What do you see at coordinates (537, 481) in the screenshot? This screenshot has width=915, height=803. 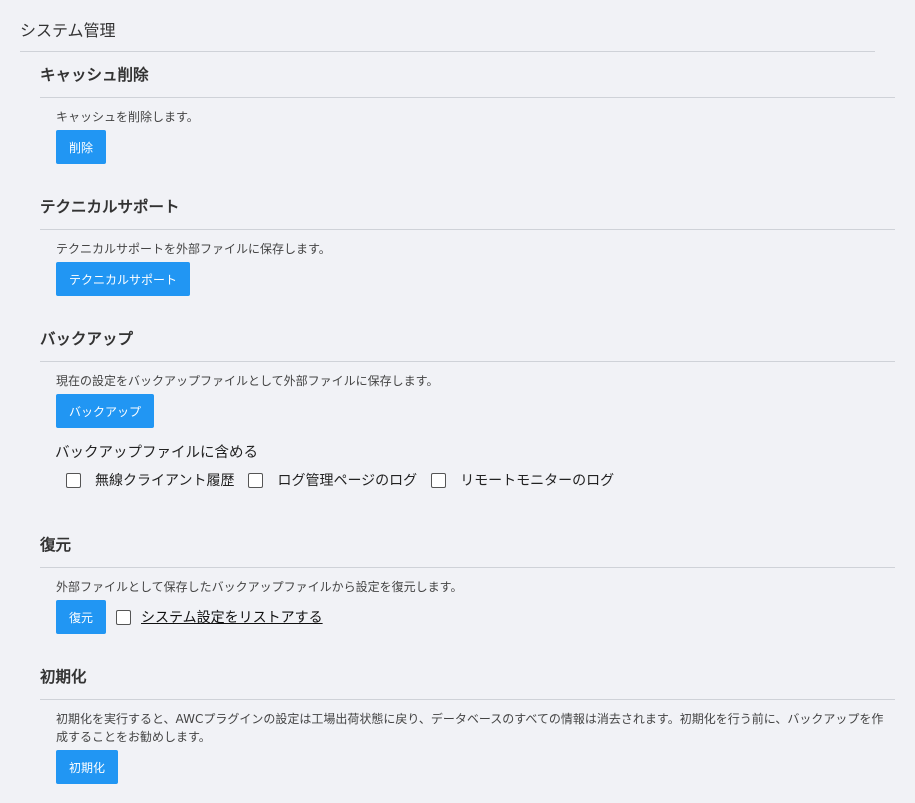 I see `remote-monitor-label: リモートモニターのログ` at bounding box center [537, 481].